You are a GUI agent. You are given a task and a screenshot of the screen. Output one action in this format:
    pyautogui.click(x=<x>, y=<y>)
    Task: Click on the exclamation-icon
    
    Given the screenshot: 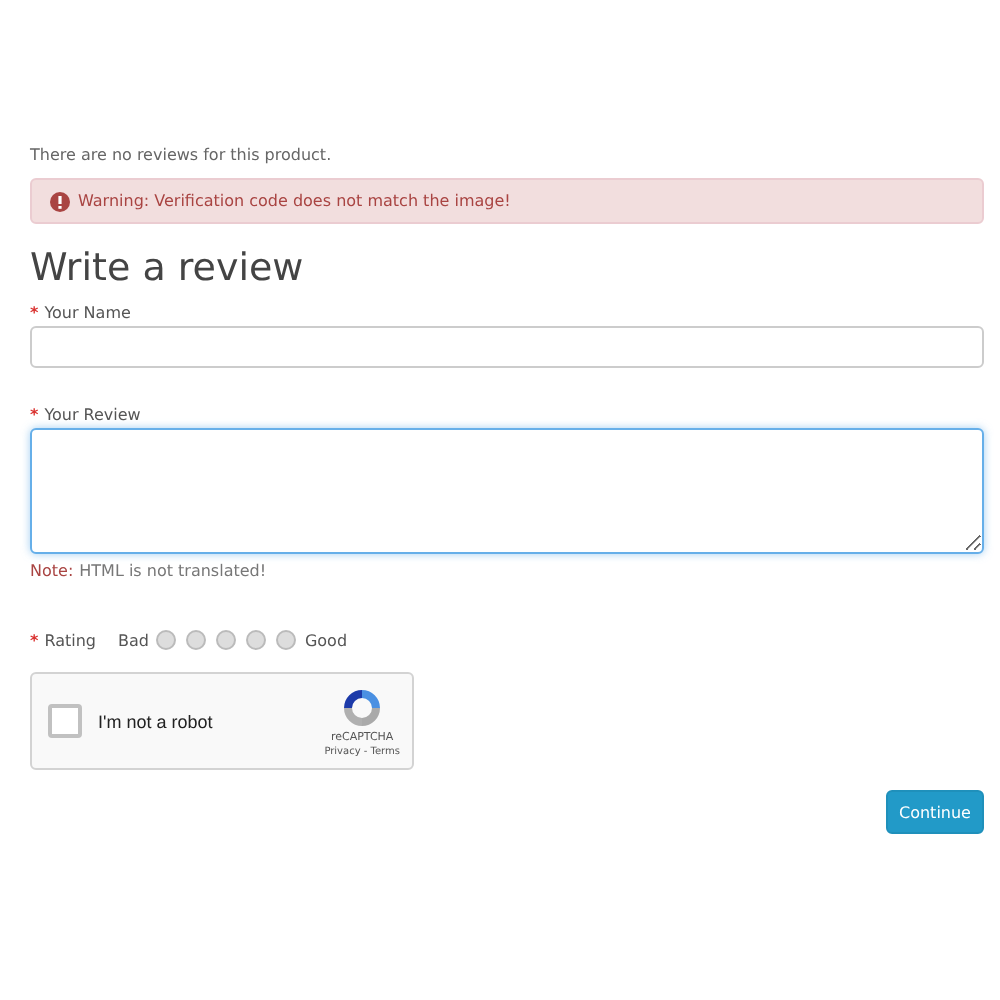 What is the action you would take?
    pyautogui.click(x=60, y=201)
    